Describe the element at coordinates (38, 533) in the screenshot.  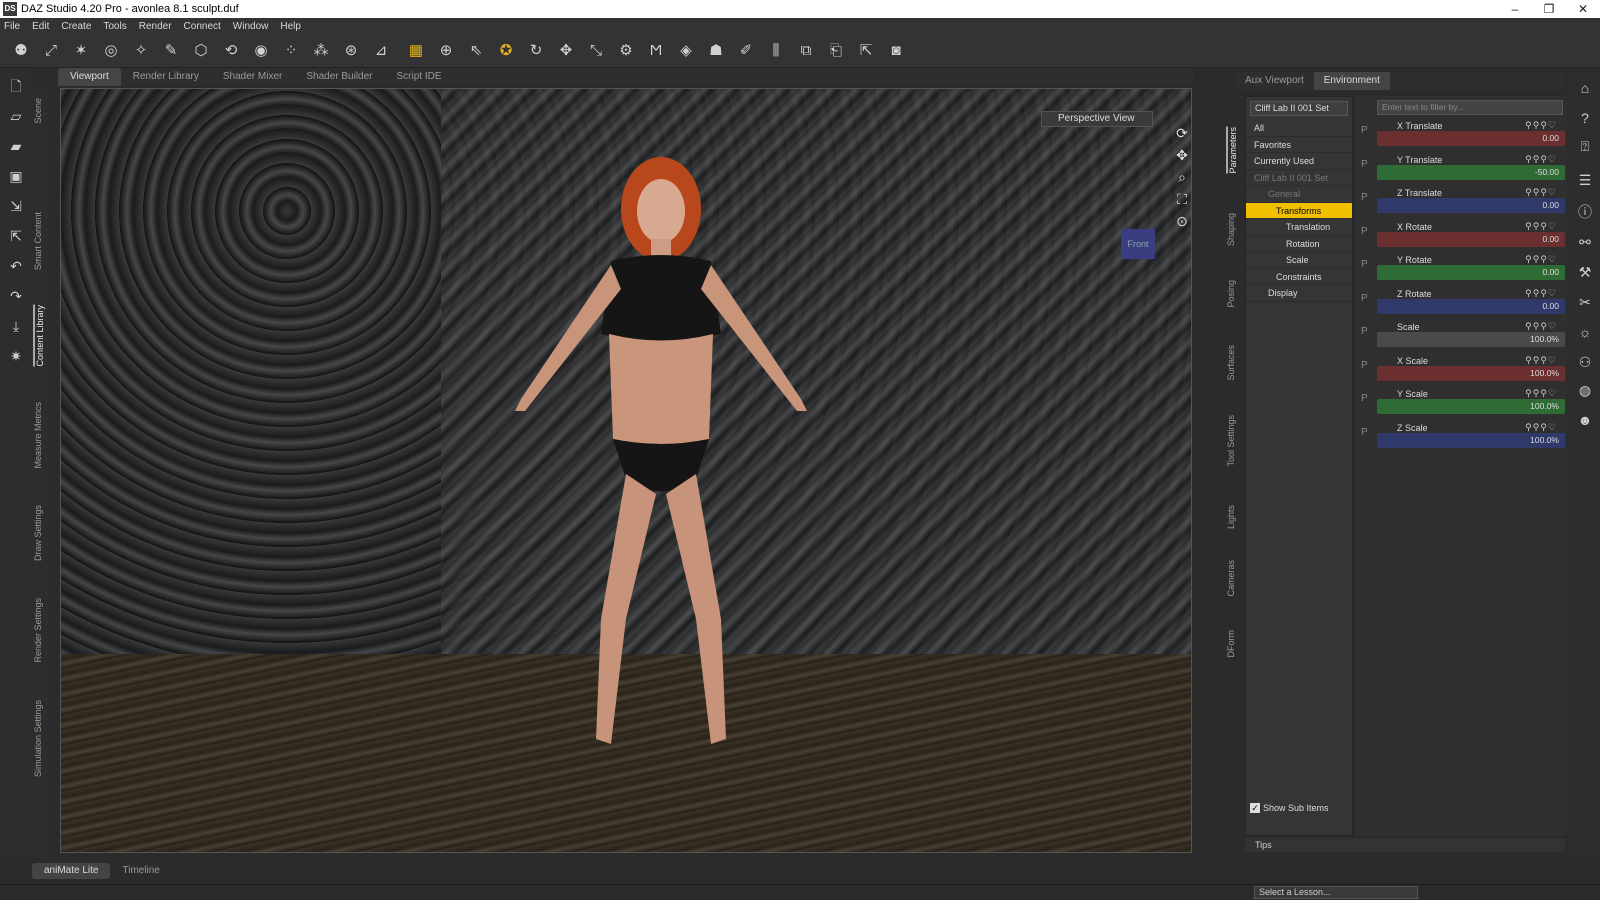
I see `tab-draw-settings: Draw Settings` at that location.